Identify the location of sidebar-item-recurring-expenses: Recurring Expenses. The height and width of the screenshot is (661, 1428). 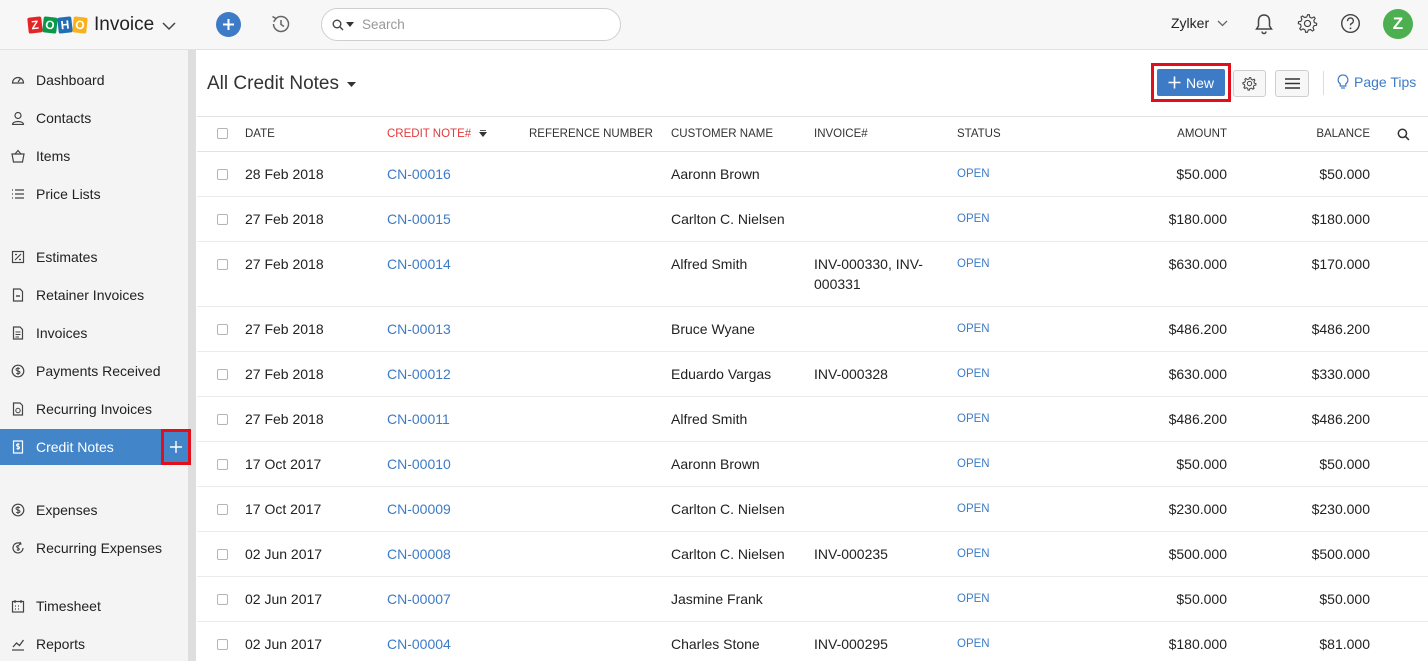
(94, 548).